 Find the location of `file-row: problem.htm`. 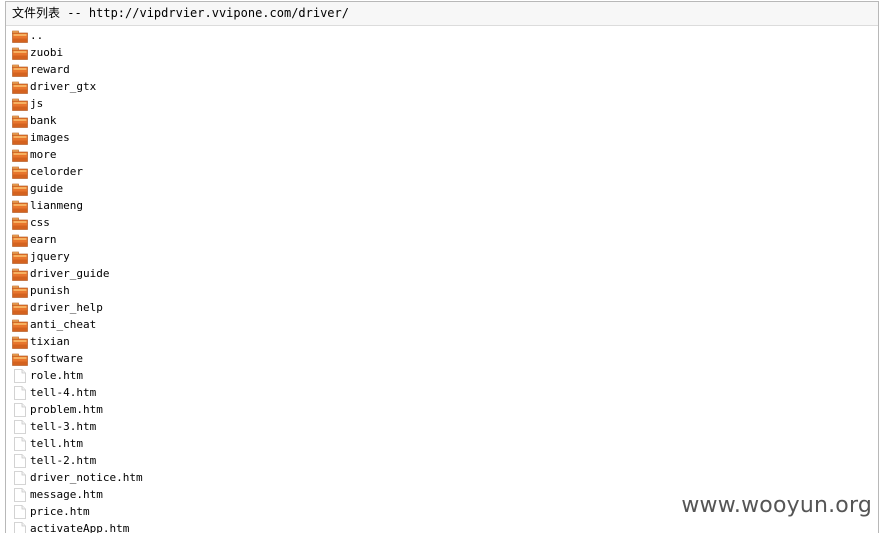

file-row: problem.htm is located at coordinates (442, 409).